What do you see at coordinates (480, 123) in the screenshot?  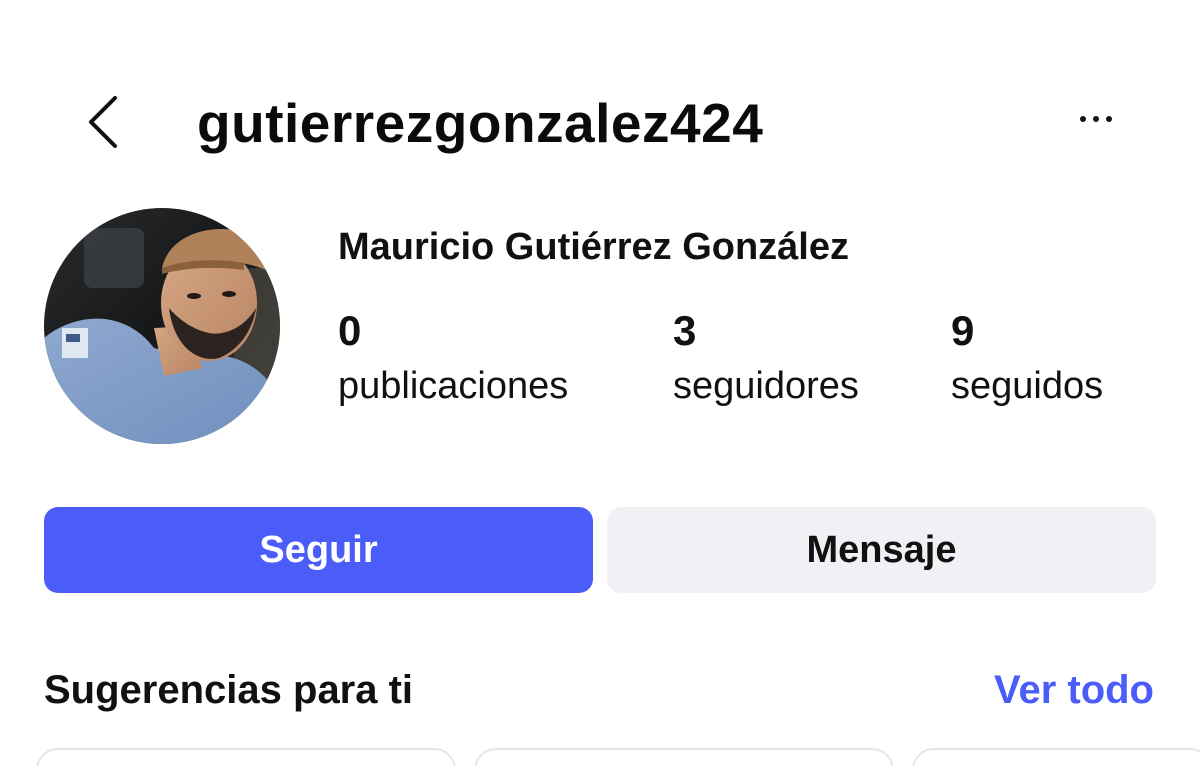 I see `profile-username: gutierrezgonzalez424` at bounding box center [480, 123].